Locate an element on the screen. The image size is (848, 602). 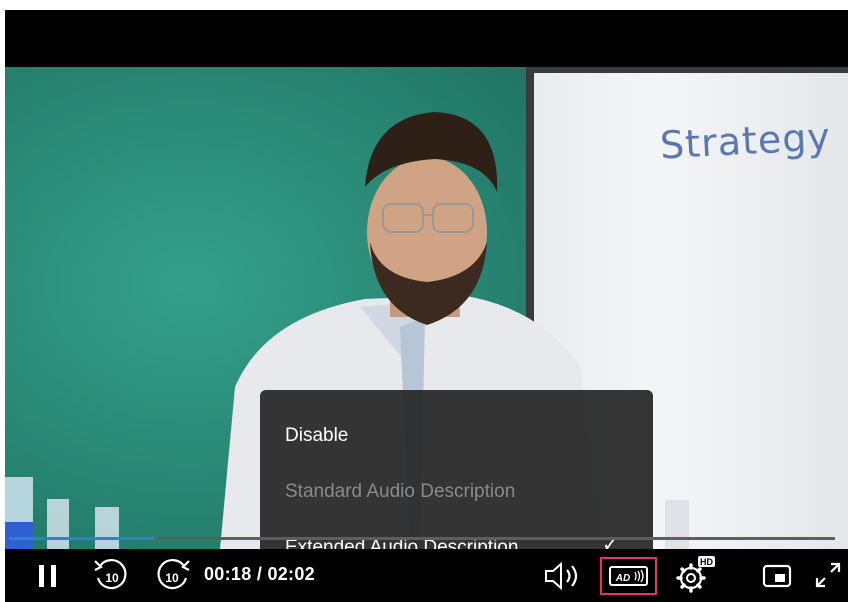
check-icon: ✓ is located at coordinates (610, 541).